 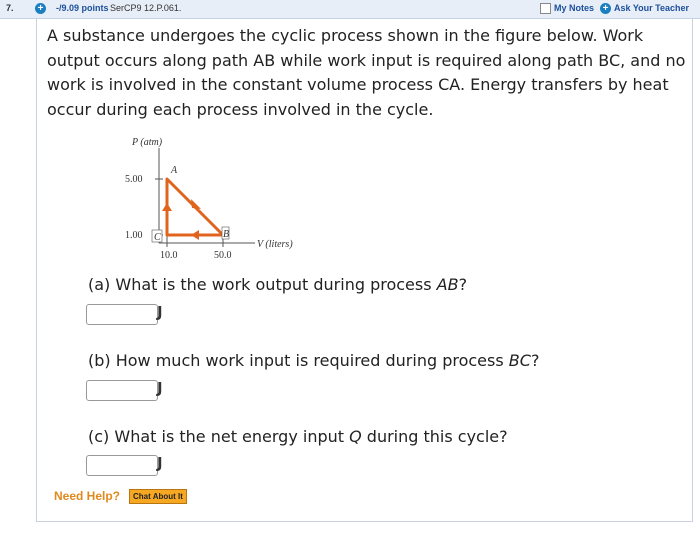 I want to click on answer-a-unit: J, so click(x=160, y=312).